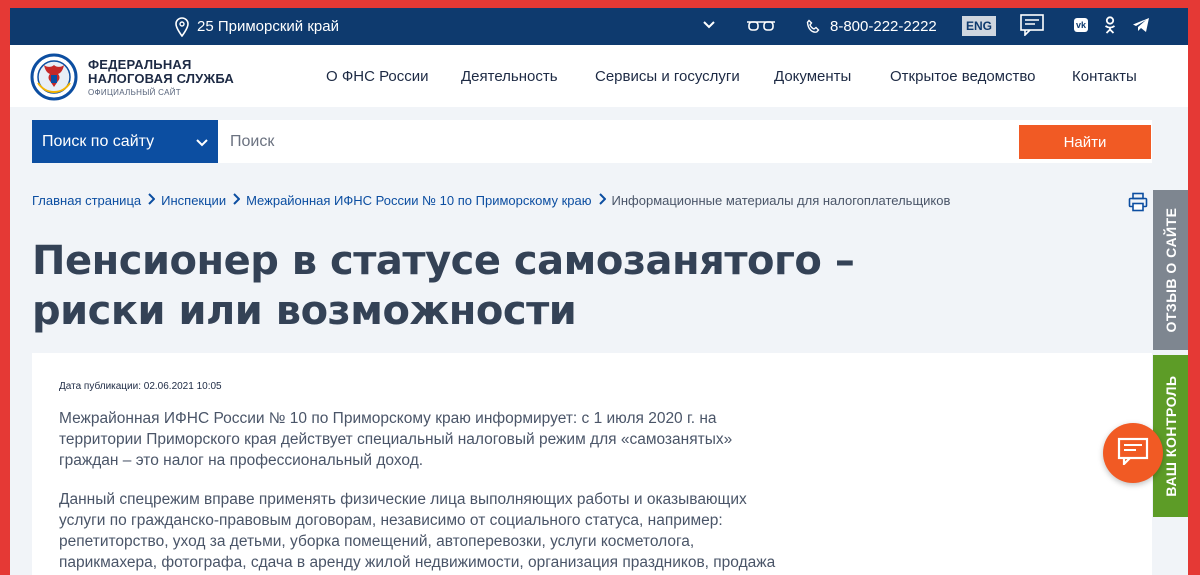 The height and width of the screenshot is (575, 1200). Describe the element at coordinates (182, 26) in the screenshot. I see `location-pin-icon` at that location.